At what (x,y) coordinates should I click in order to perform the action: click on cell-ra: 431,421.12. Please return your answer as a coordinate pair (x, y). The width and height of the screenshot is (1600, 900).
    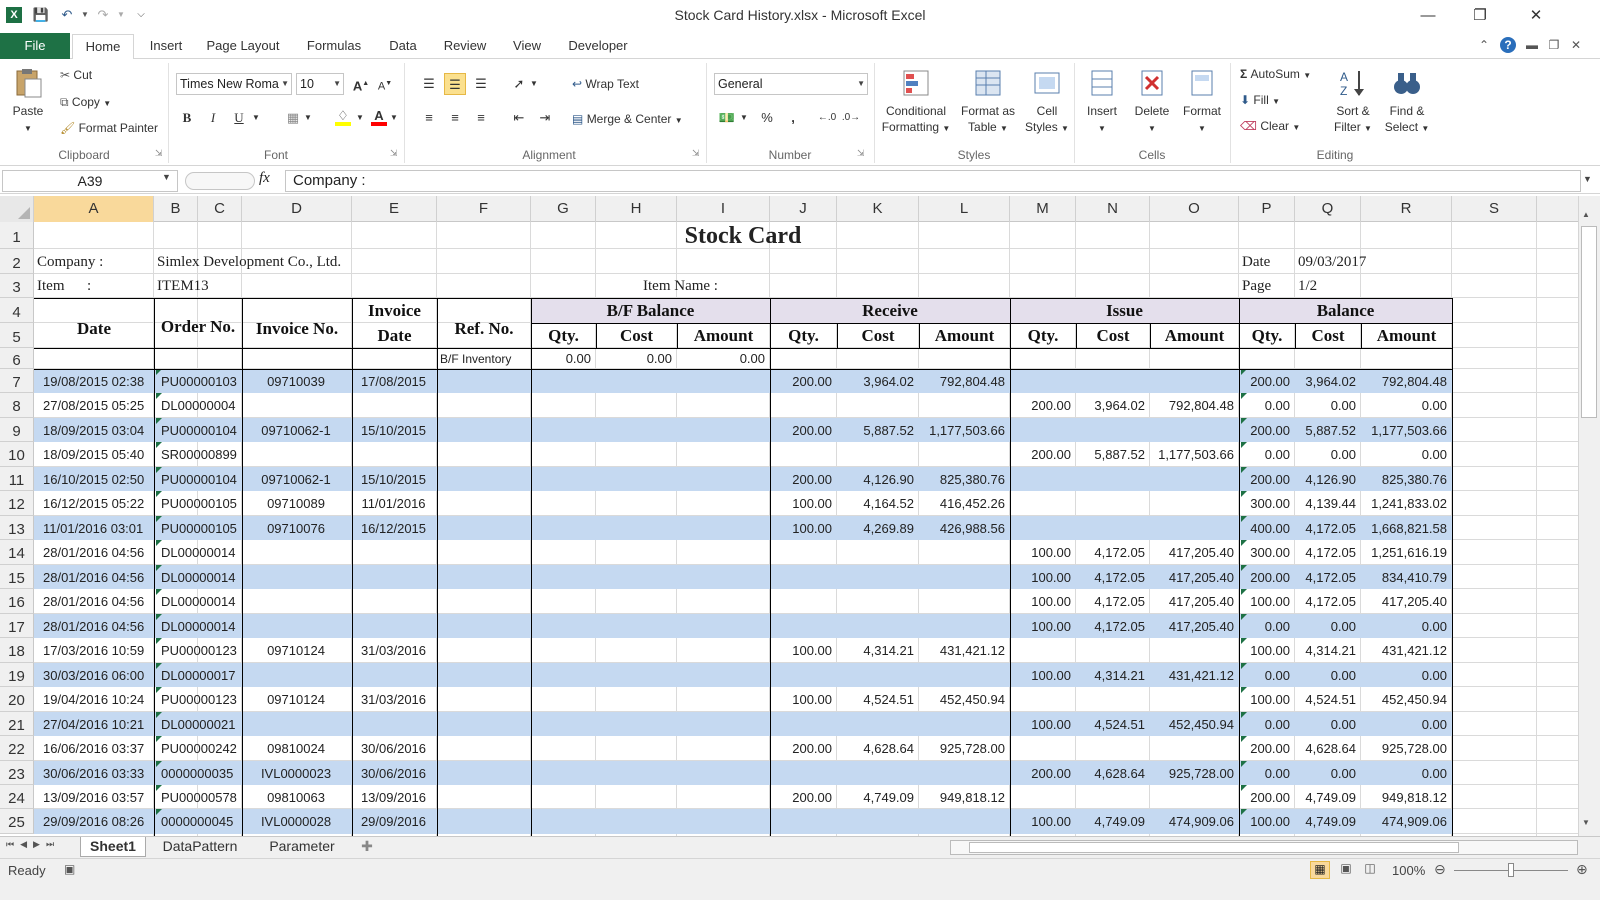
    Looking at the image, I should click on (963, 650).